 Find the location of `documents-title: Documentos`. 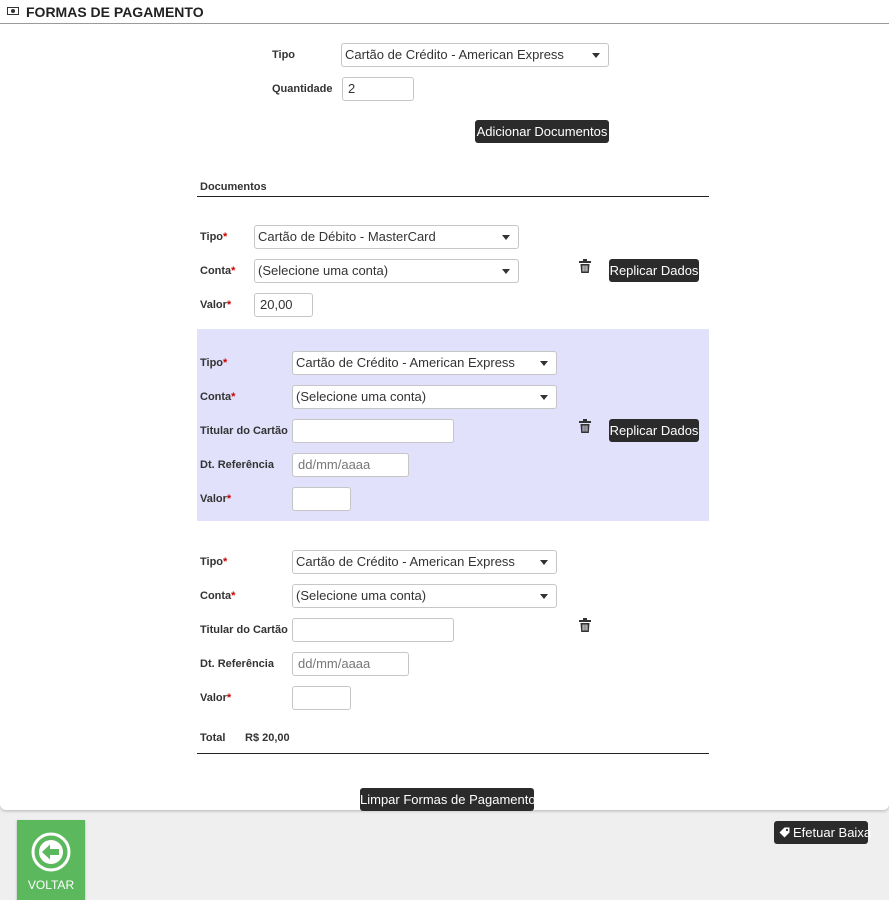

documents-title: Documentos is located at coordinates (233, 187).